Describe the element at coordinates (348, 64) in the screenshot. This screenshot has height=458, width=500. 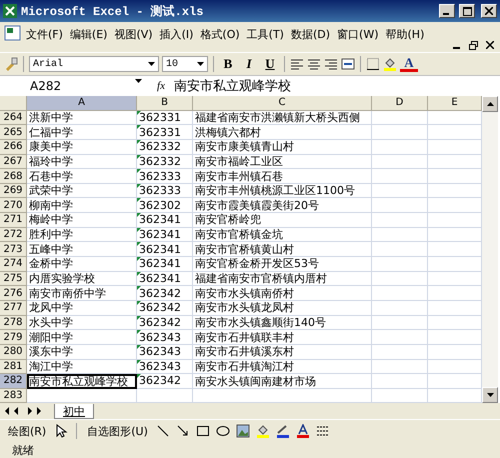
I see `merge-center-icon` at that location.